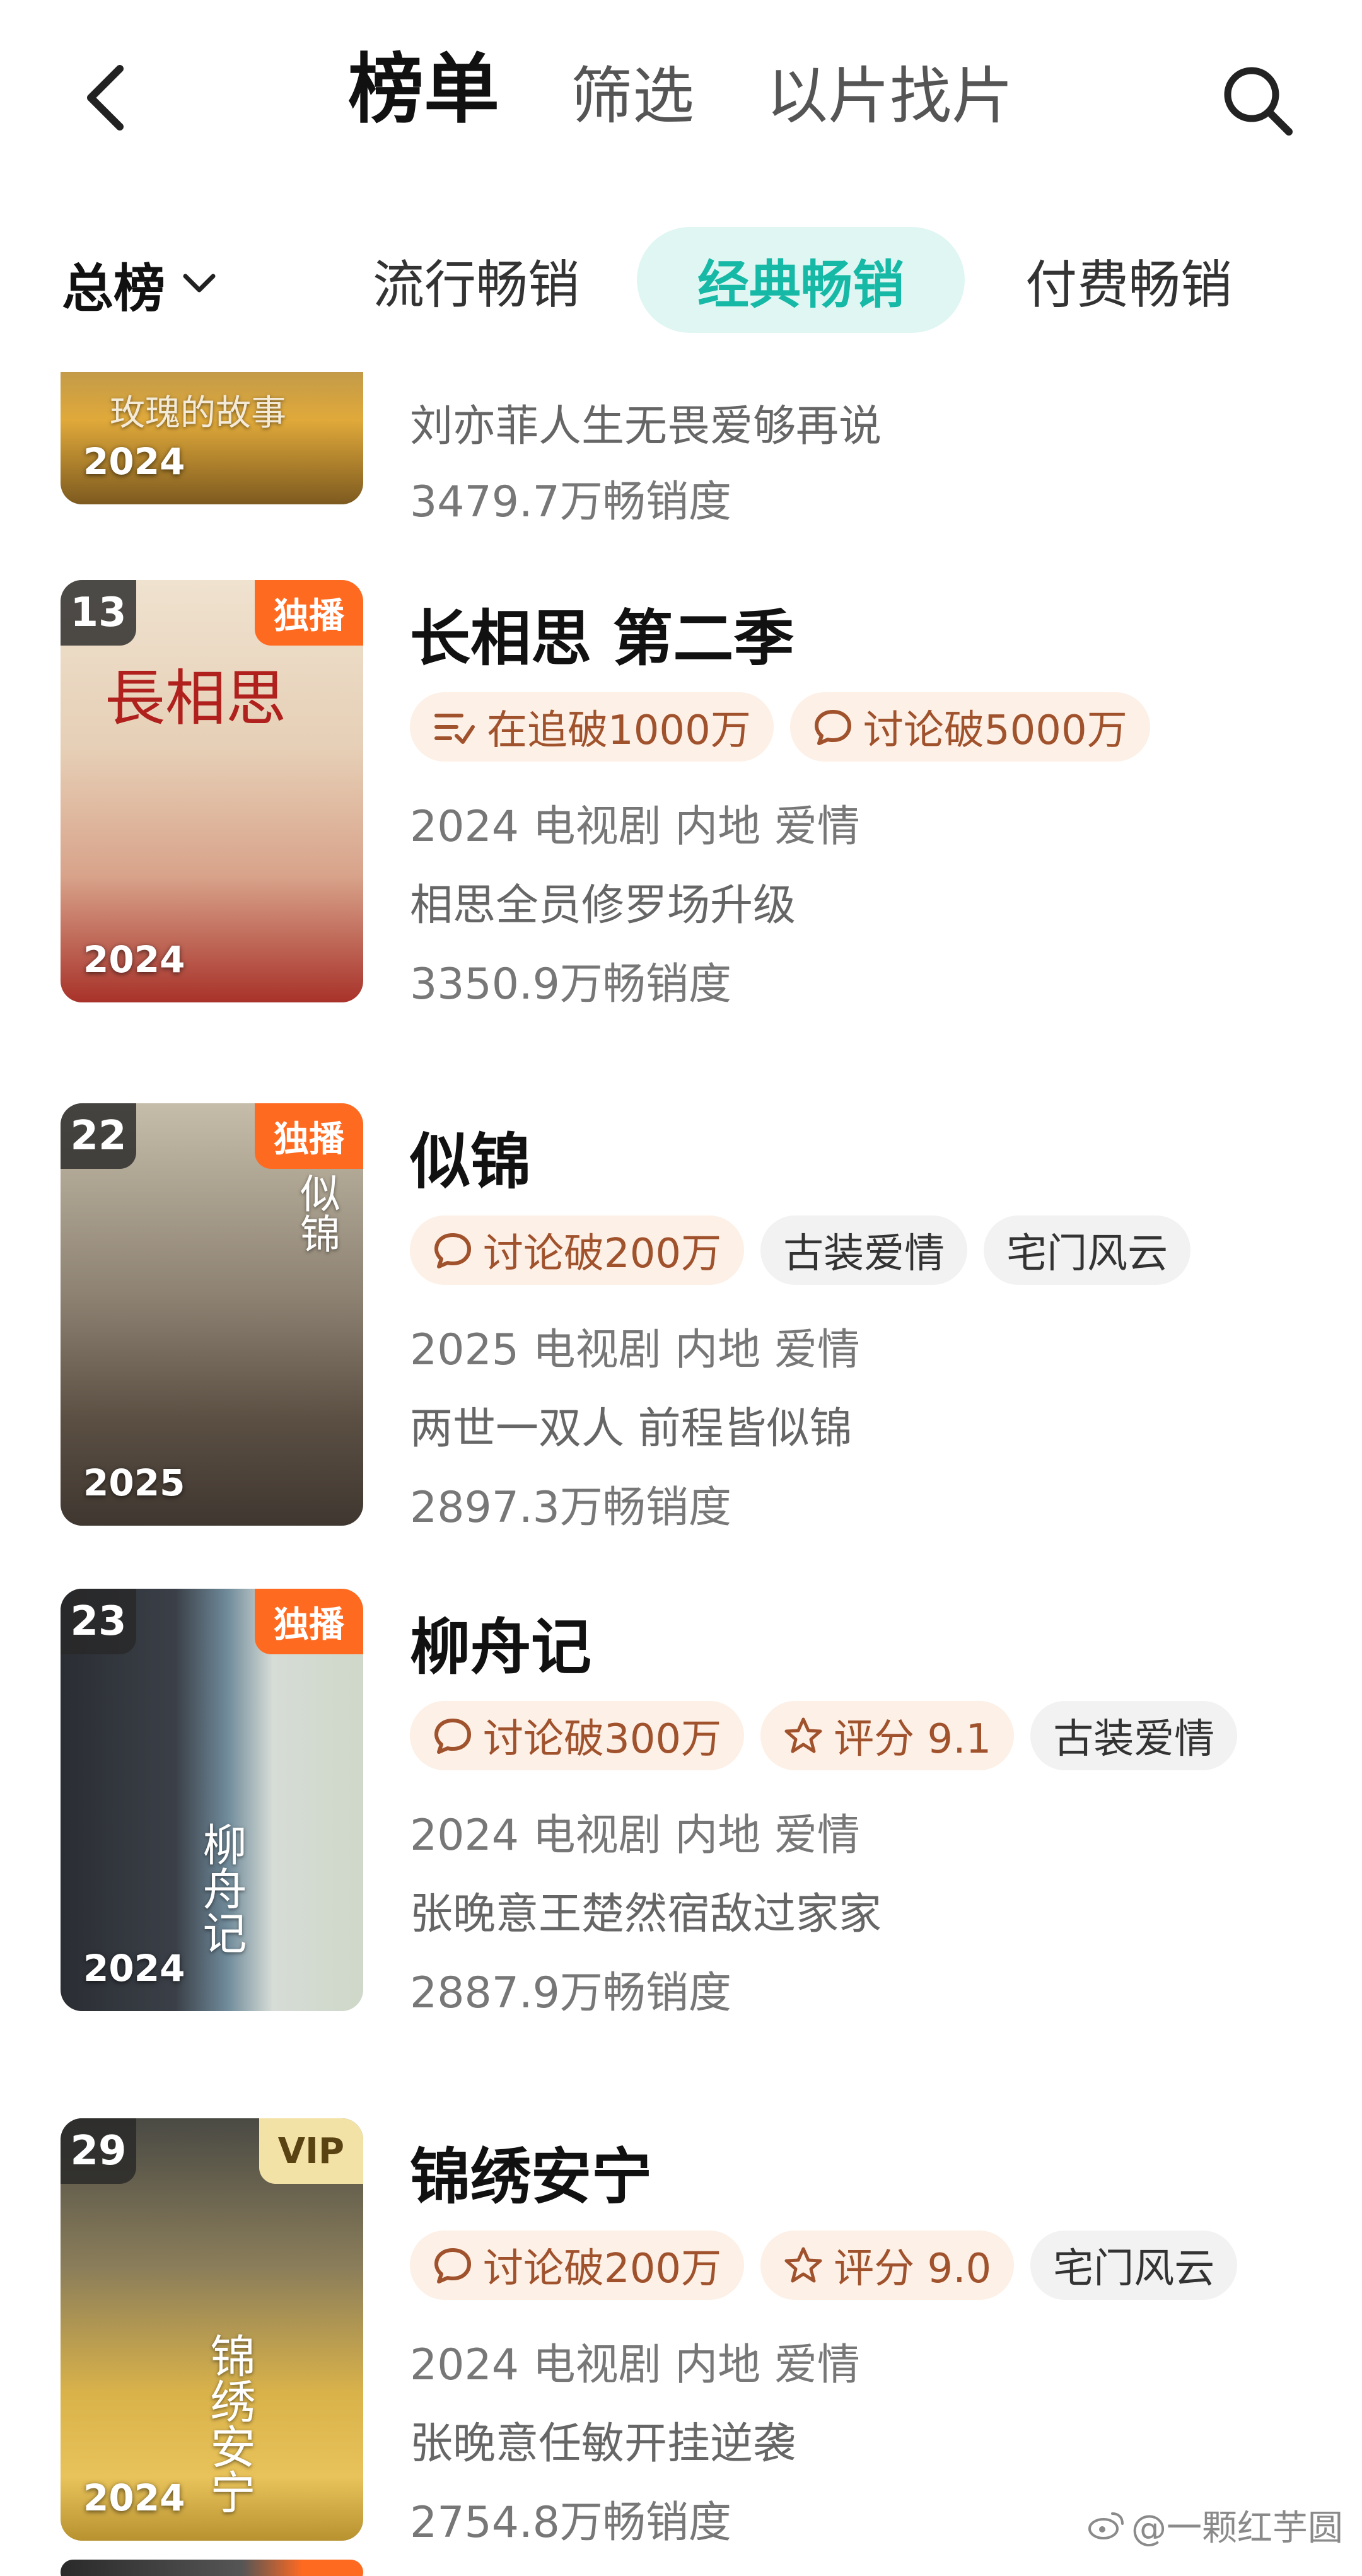  I want to click on rank-number: 13, so click(98, 613).